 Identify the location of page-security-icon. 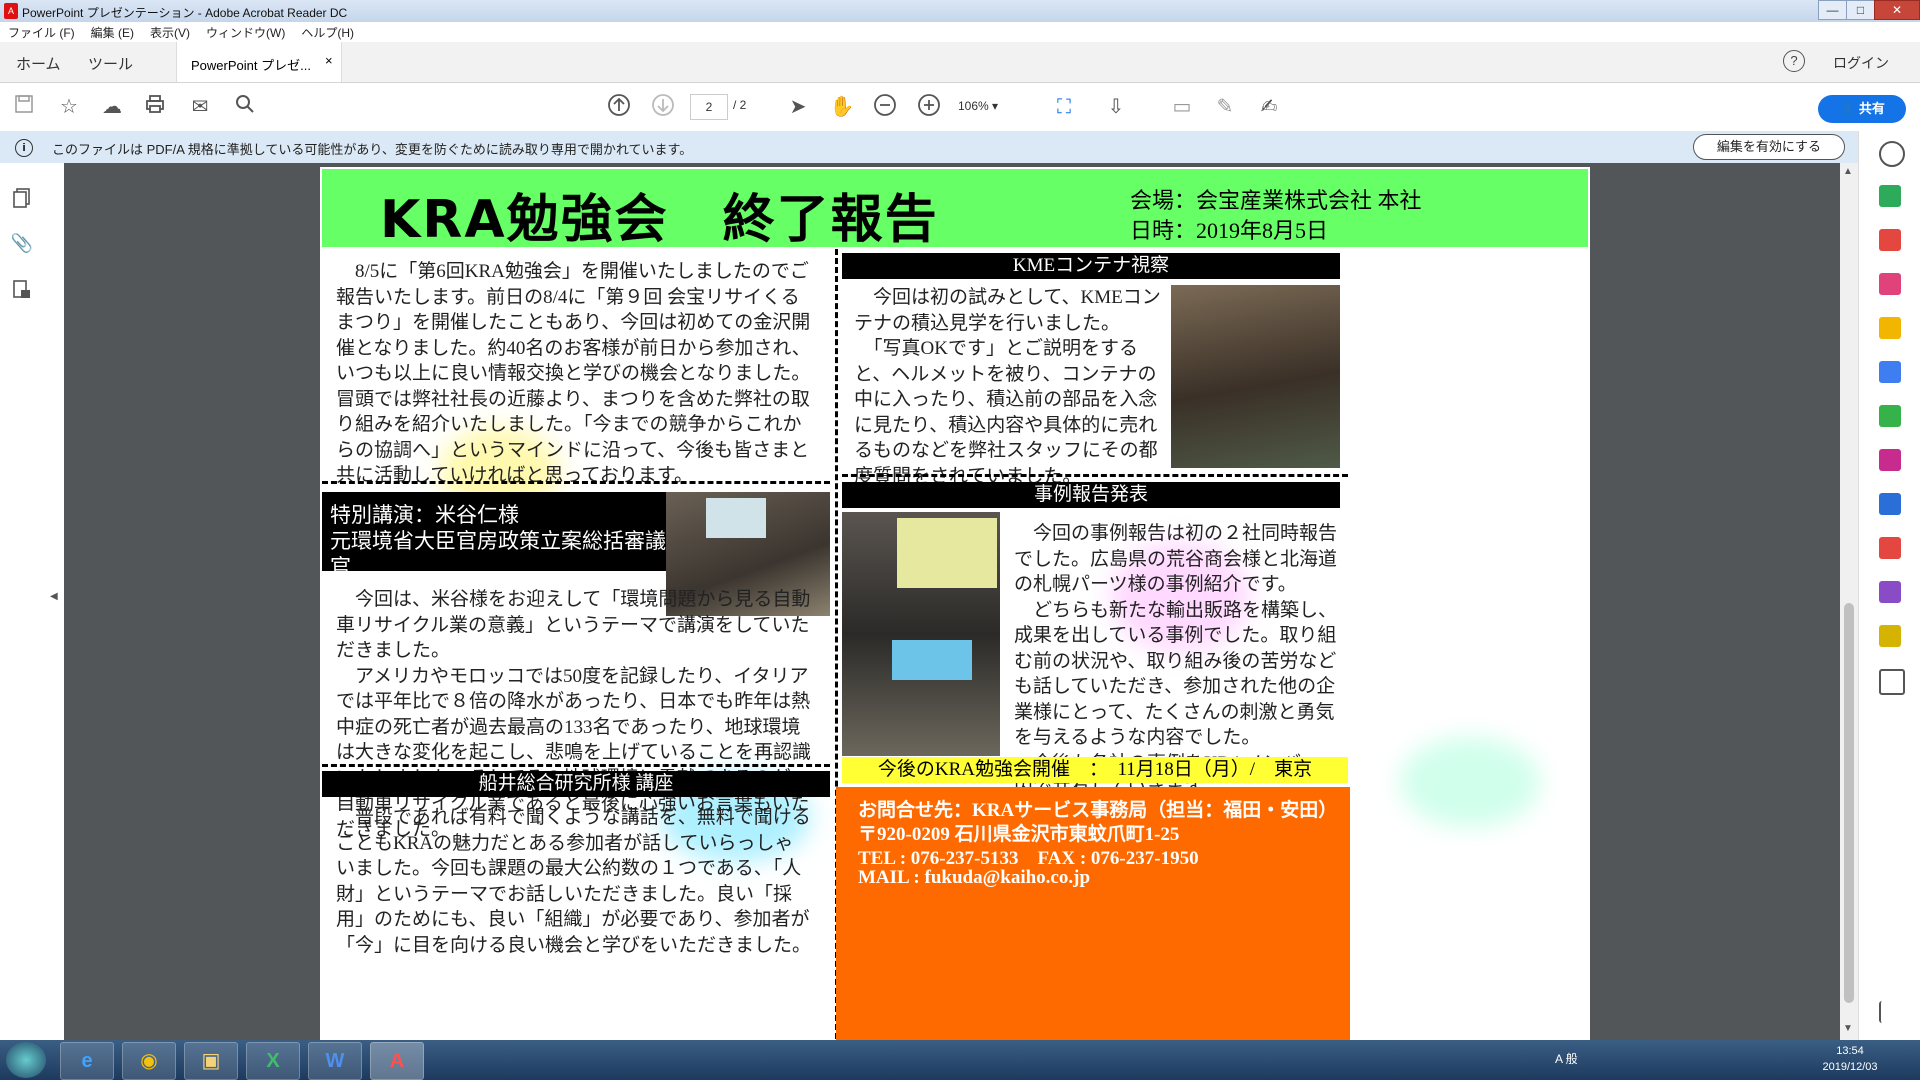
(22, 291).